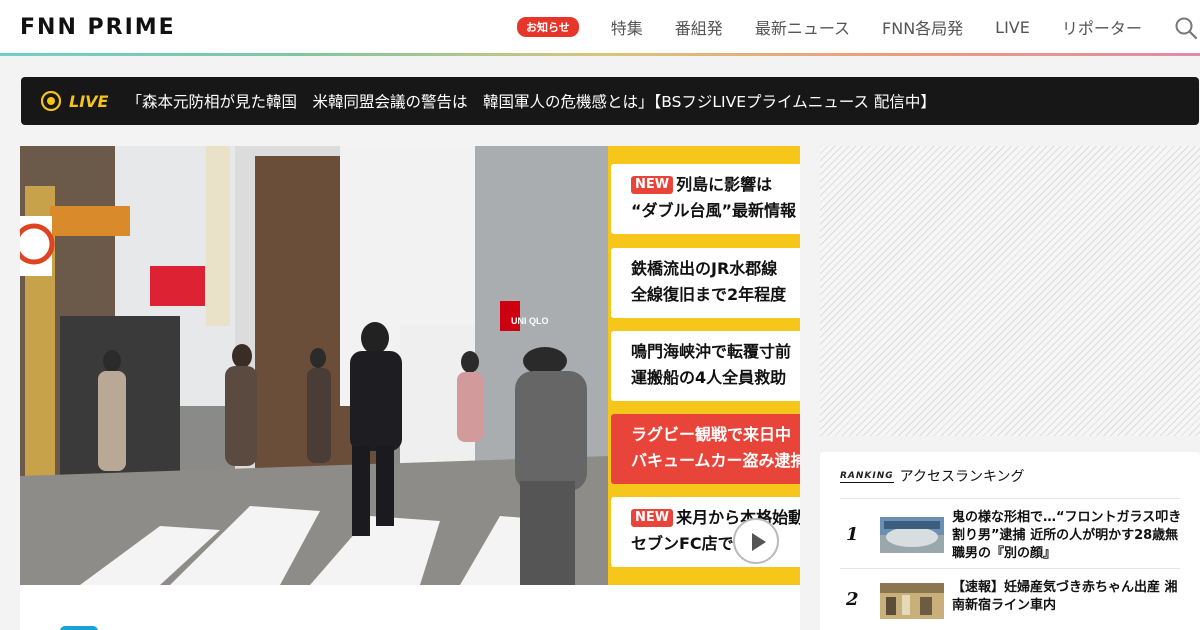 Image resolution: width=1200 pixels, height=630 pixels. I want to click on live-label: LIVE, so click(89, 101).